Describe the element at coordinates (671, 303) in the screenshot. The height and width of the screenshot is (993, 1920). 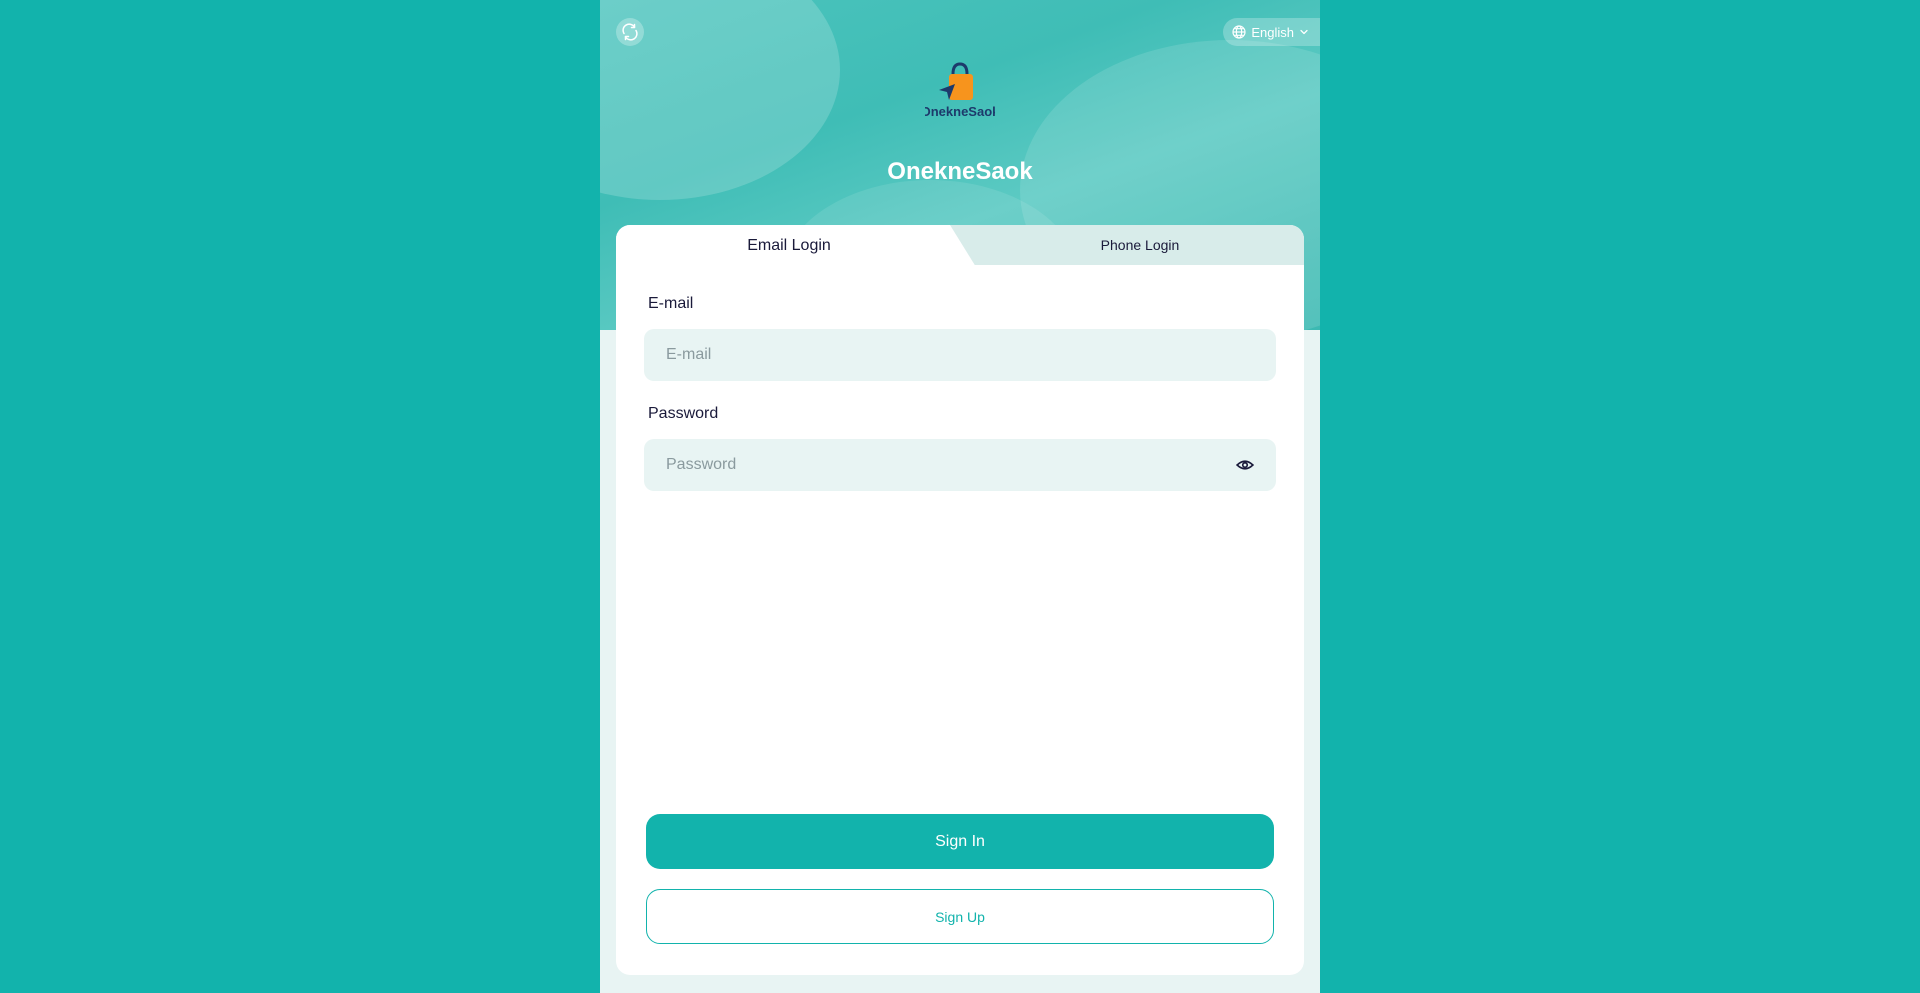
I see `email-label: E-mail` at that location.